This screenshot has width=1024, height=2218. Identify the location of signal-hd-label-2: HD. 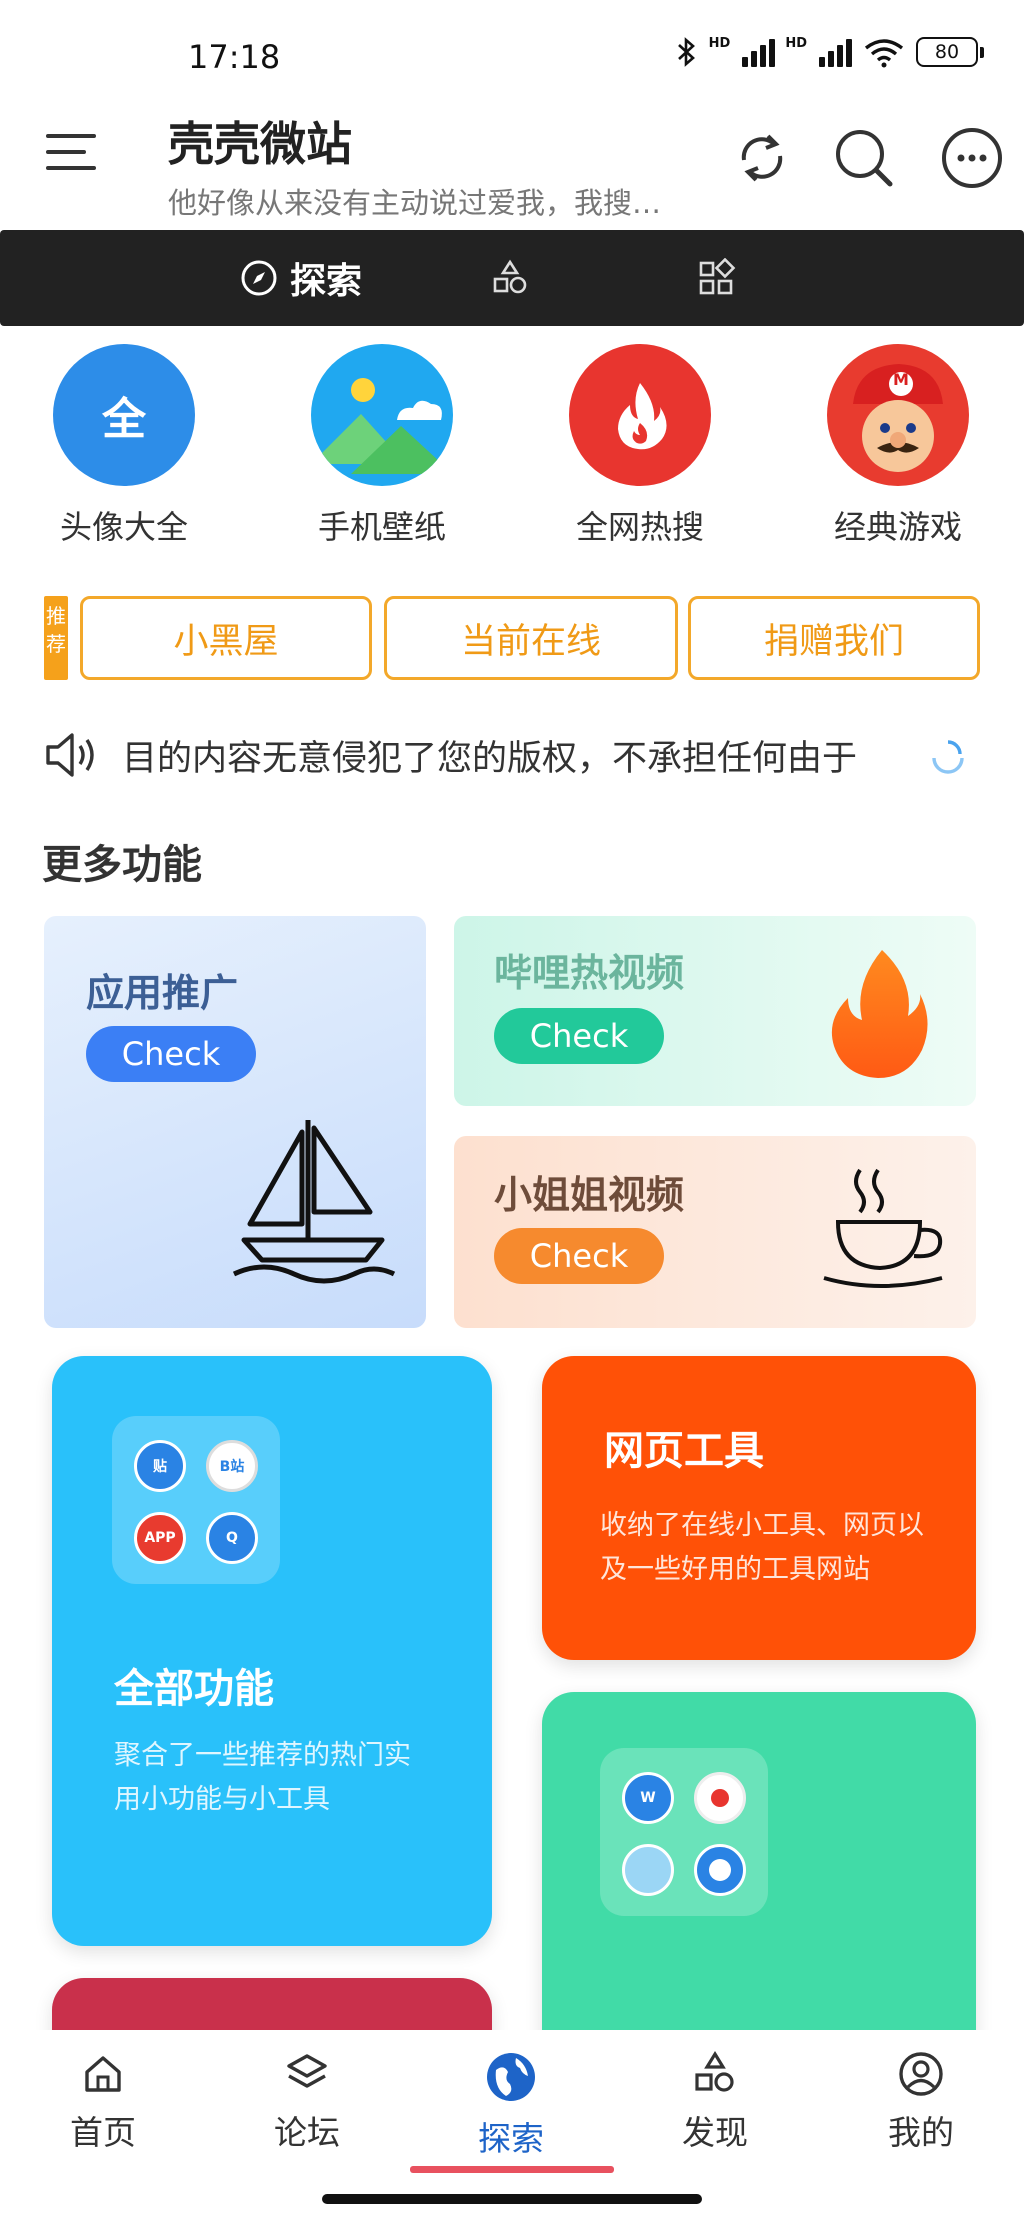
(796, 43).